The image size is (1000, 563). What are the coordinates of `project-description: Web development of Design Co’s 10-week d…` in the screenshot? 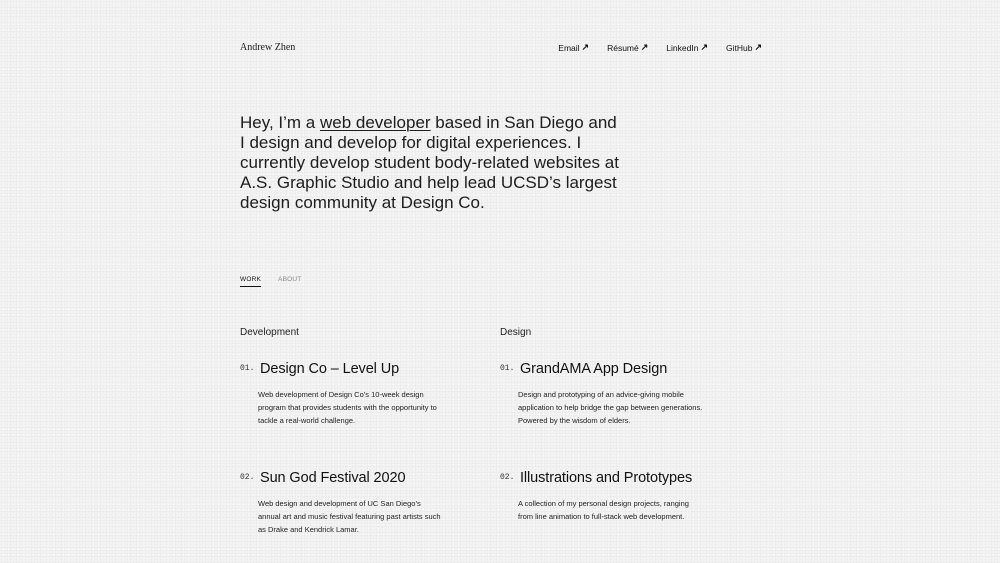 It's located at (347, 407).